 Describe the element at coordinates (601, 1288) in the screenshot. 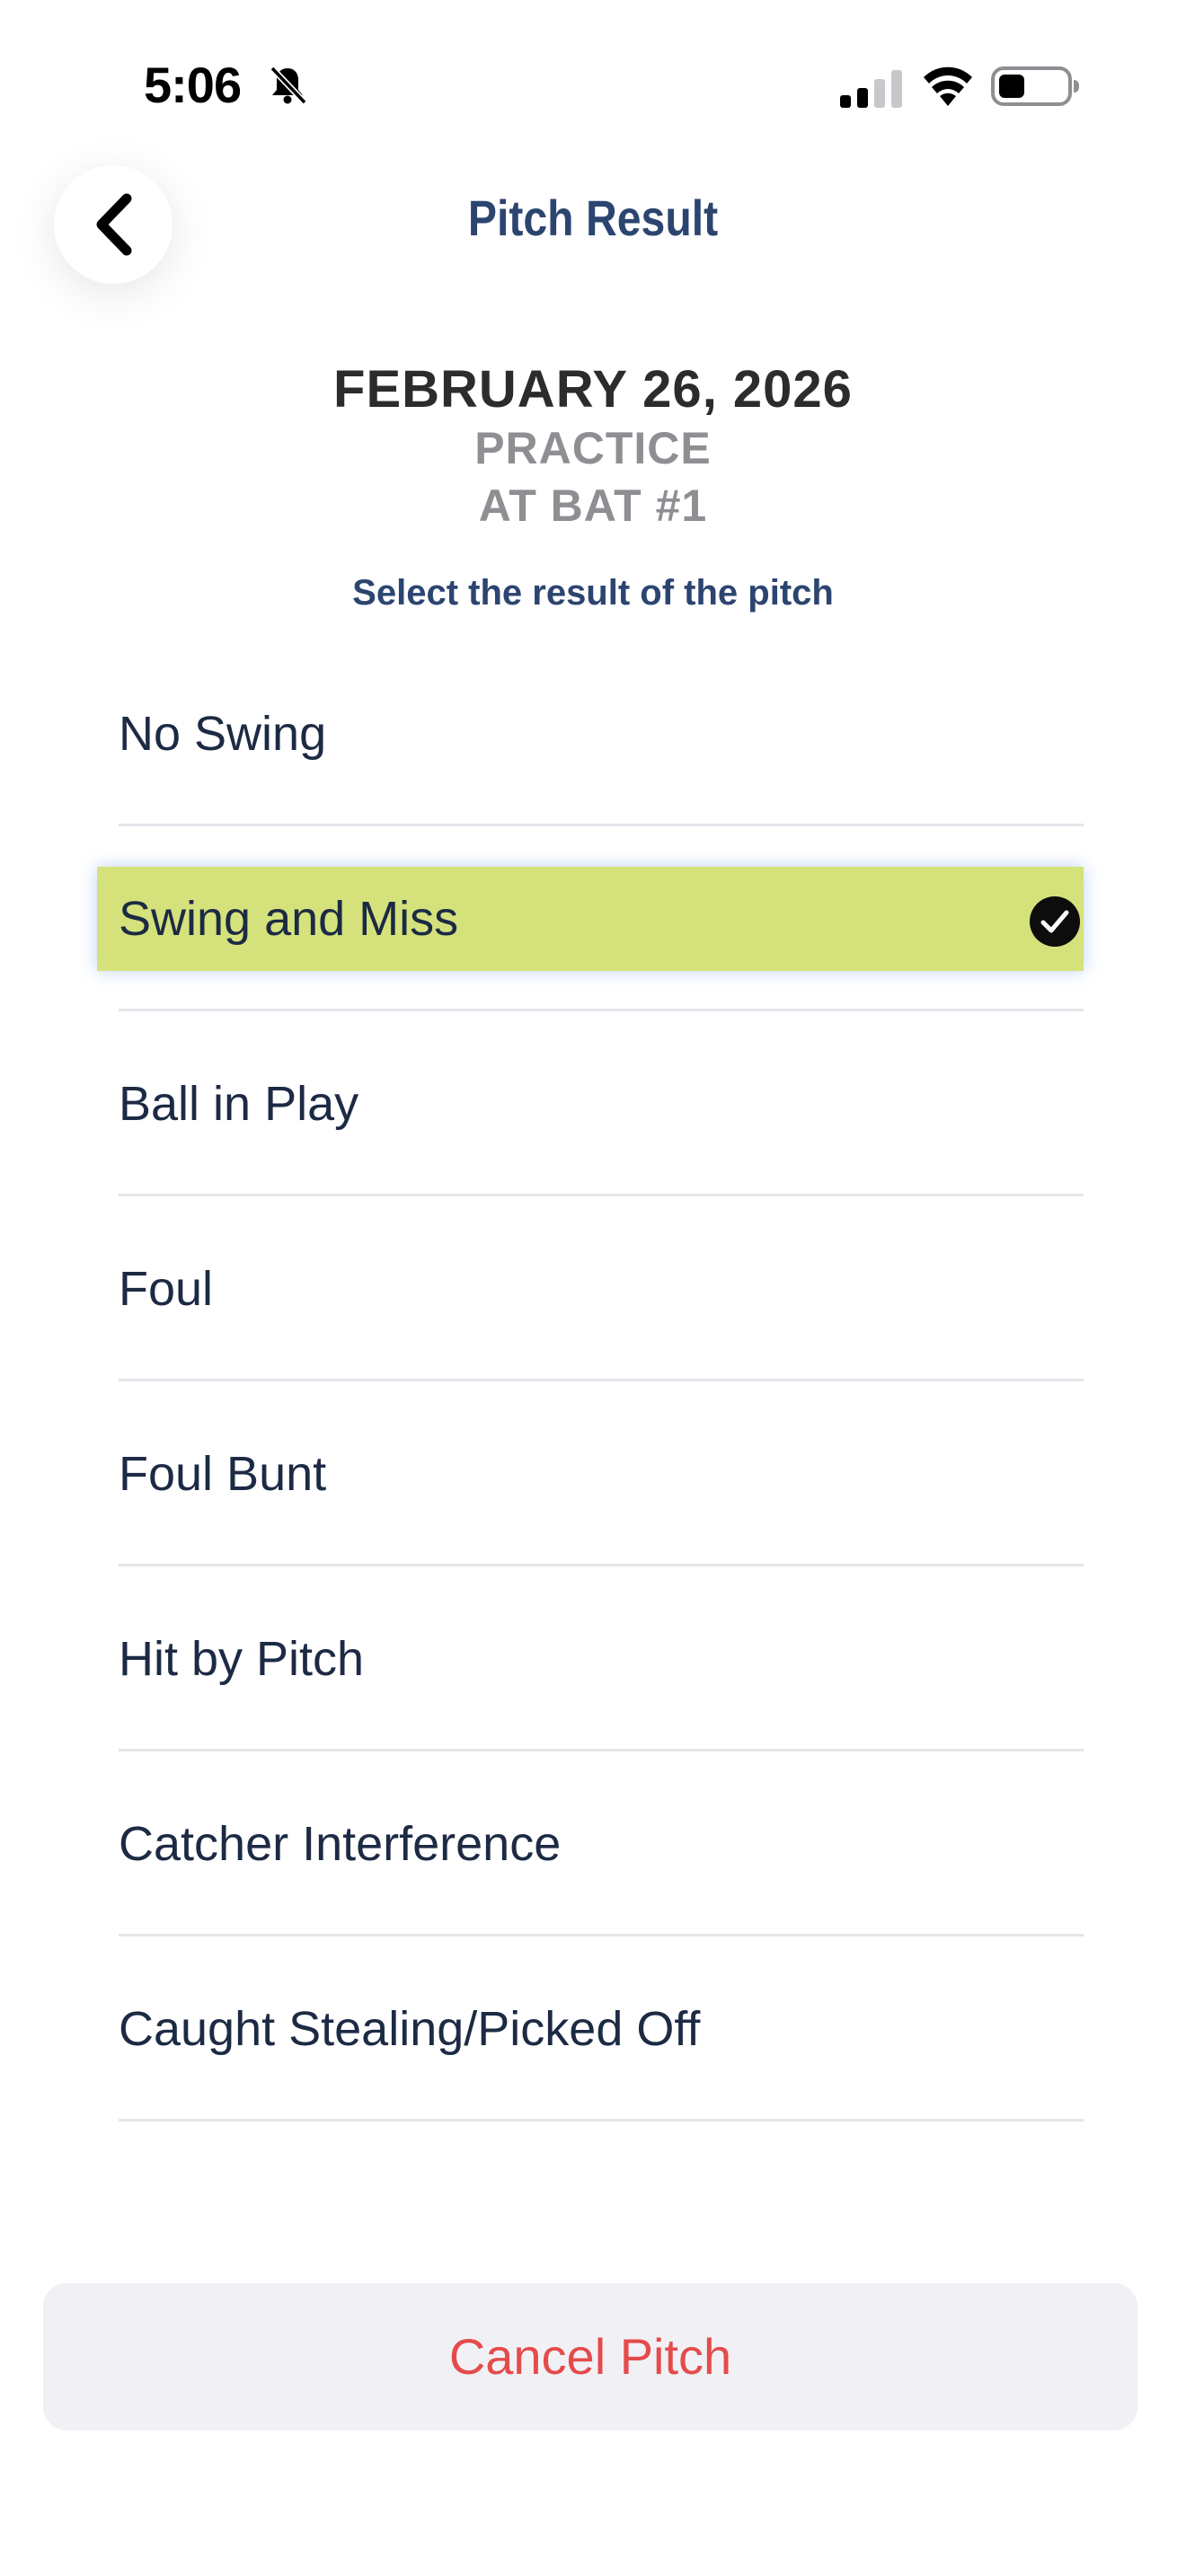

I see `option-foul: Foul` at that location.